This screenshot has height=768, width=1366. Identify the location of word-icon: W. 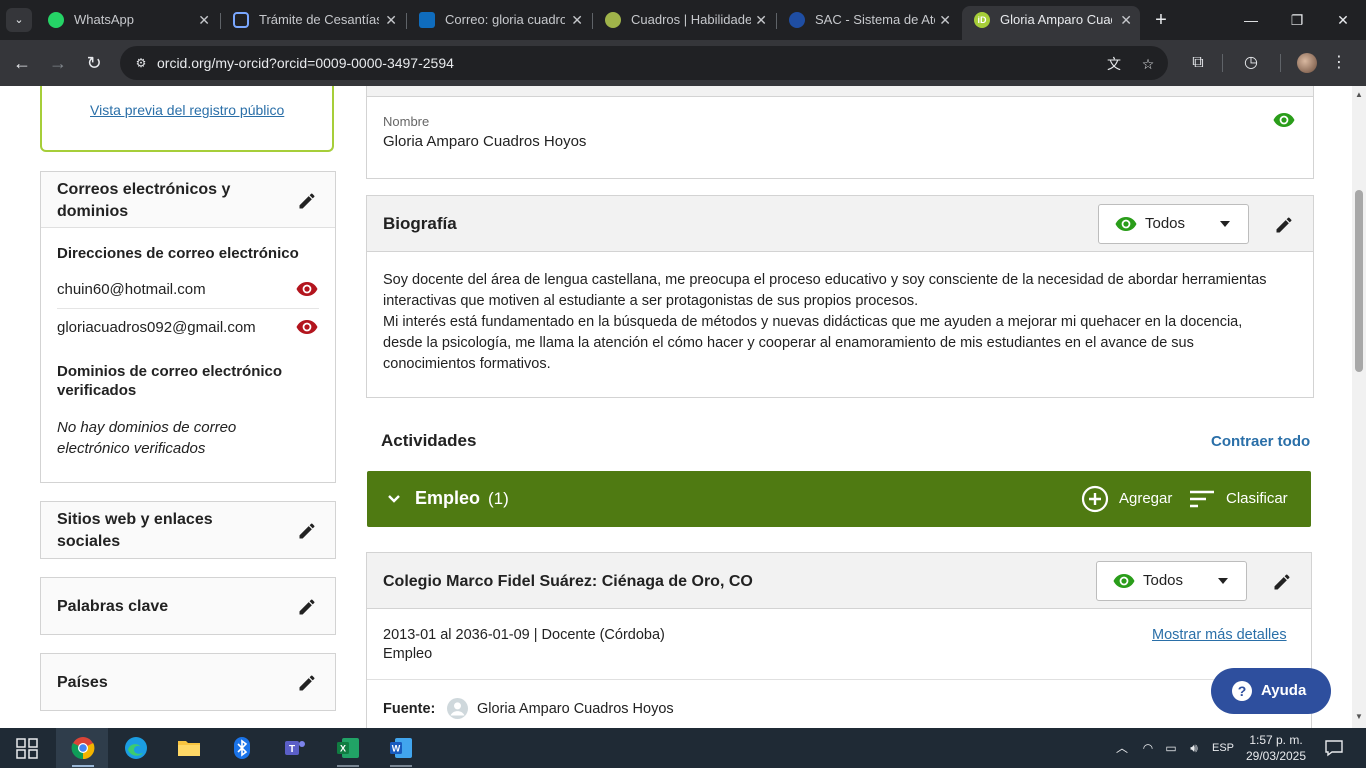
(401, 748).